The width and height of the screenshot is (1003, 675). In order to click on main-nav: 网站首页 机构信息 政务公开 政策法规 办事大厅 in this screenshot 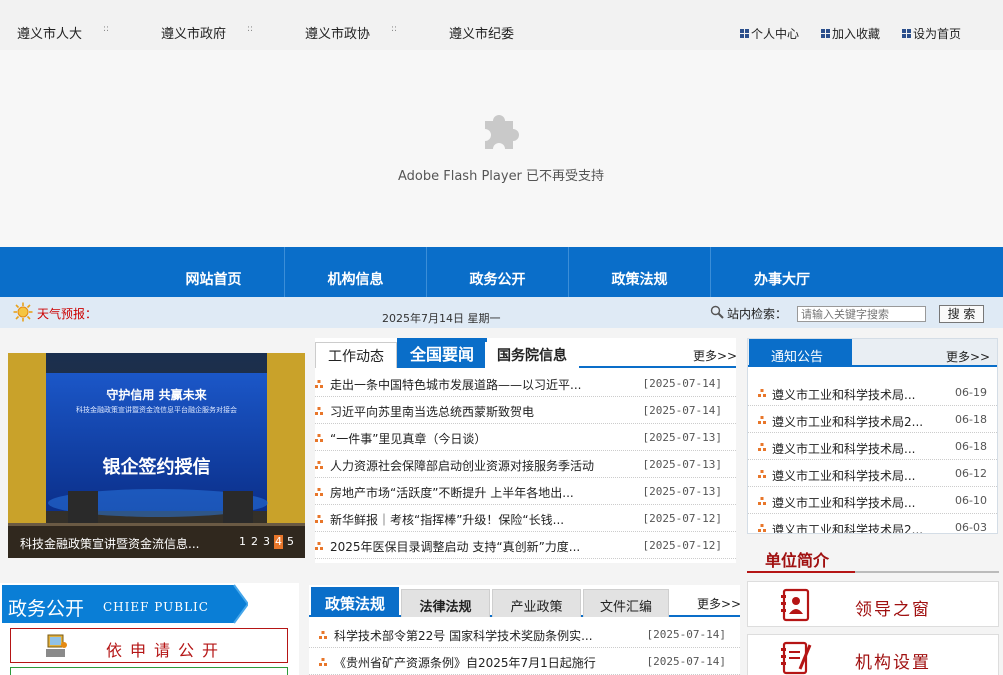, I will do `click(501, 272)`.